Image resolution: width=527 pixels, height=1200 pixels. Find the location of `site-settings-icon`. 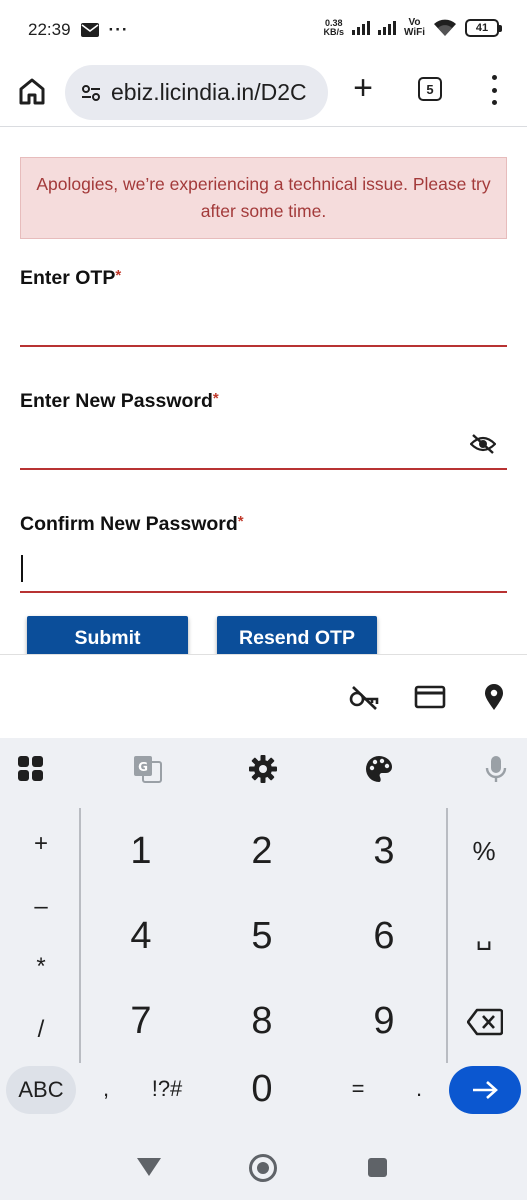

site-settings-icon is located at coordinates (91, 93).